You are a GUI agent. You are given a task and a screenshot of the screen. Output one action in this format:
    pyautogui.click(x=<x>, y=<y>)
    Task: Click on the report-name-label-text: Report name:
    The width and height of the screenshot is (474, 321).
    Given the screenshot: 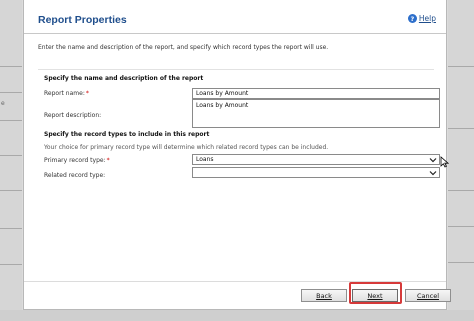 What is the action you would take?
    pyautogui.click(x=64, y=93)
    